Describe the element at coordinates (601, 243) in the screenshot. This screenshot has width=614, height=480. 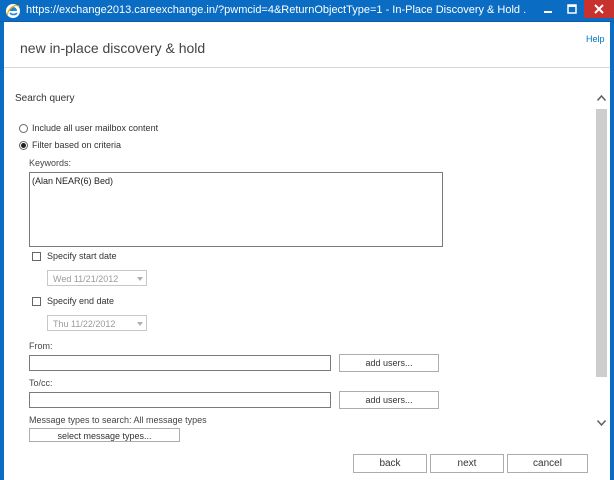
I see `scrollbar-thumb` at that location.